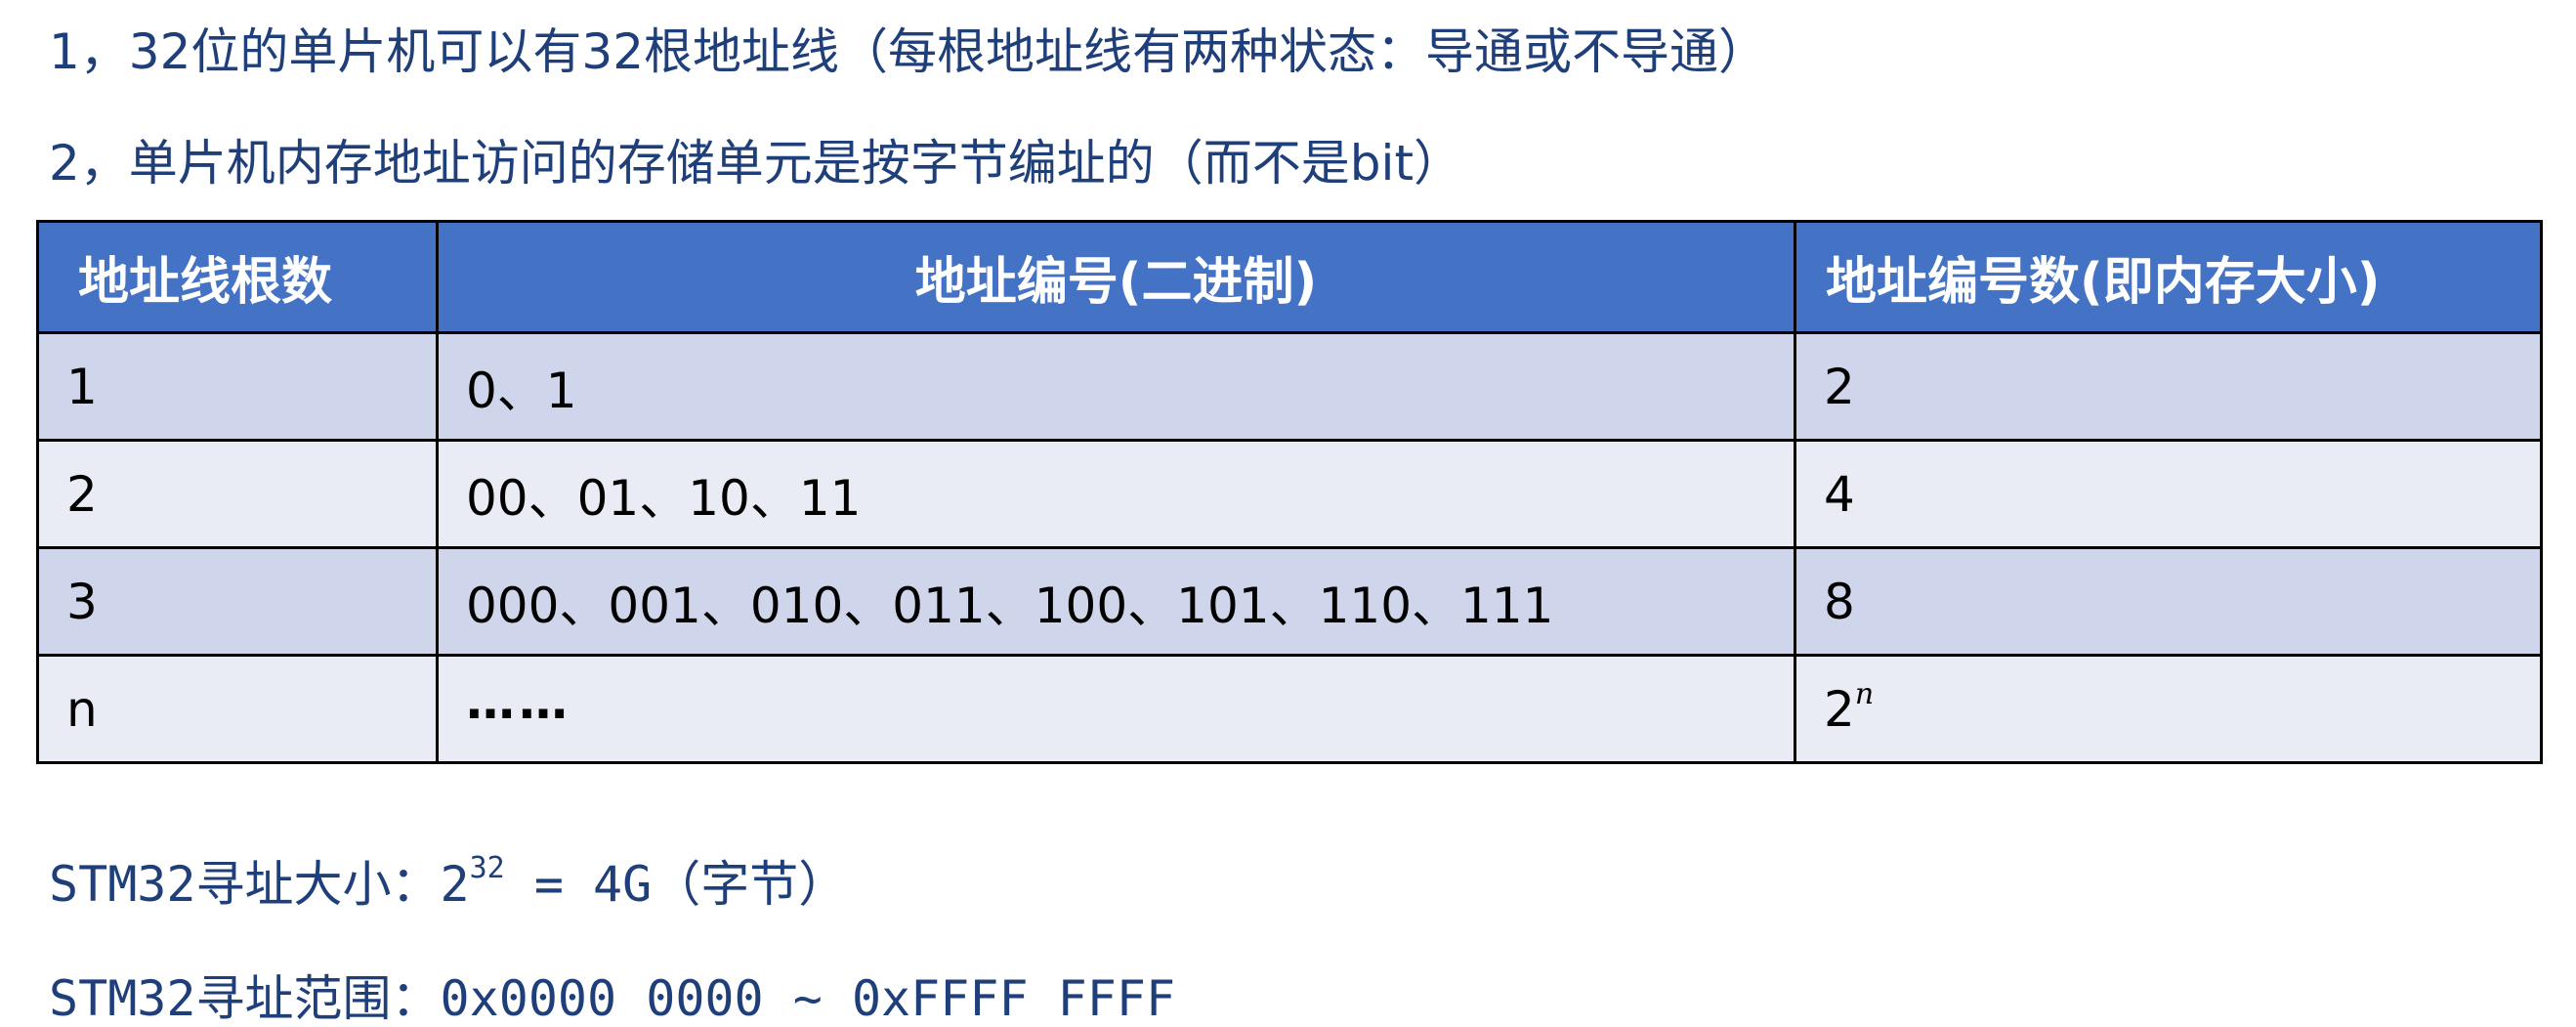  I want to click on cell-count: 2, so click(2168, 386).